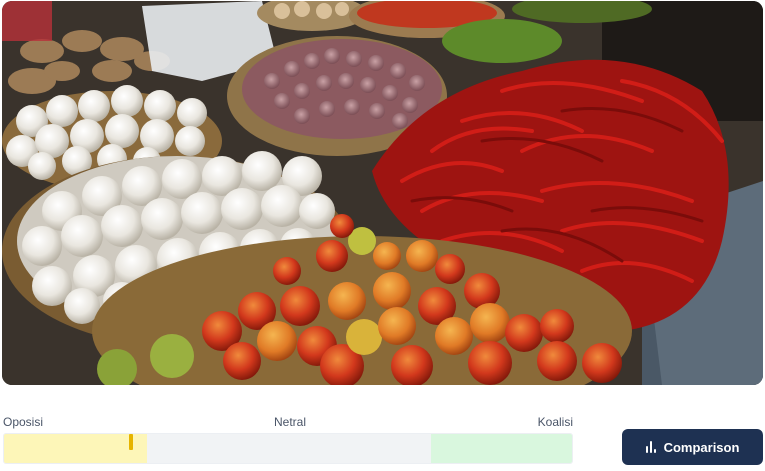 Image resolution: width=765 pixels, height=471 pixels. I want to click on comparison-button-label: Comparison, so click(701, 447).